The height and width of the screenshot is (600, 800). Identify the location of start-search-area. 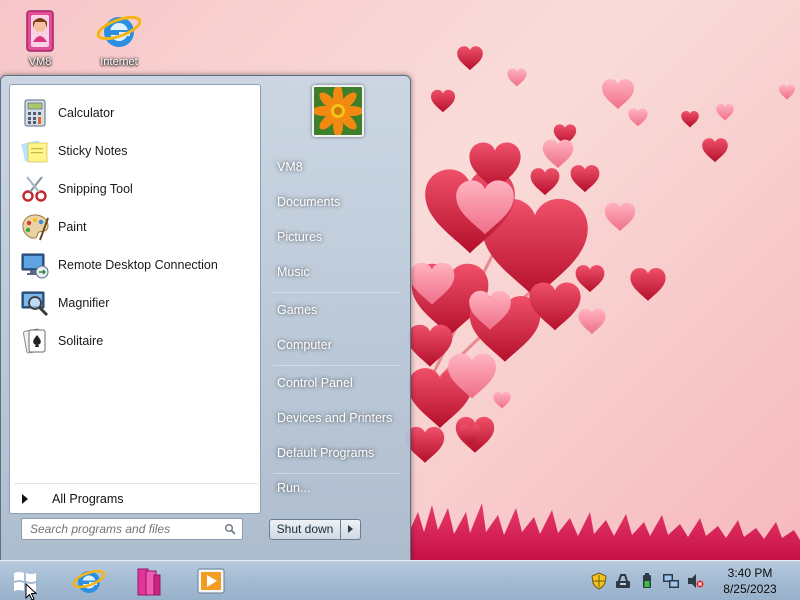
(135, 535).